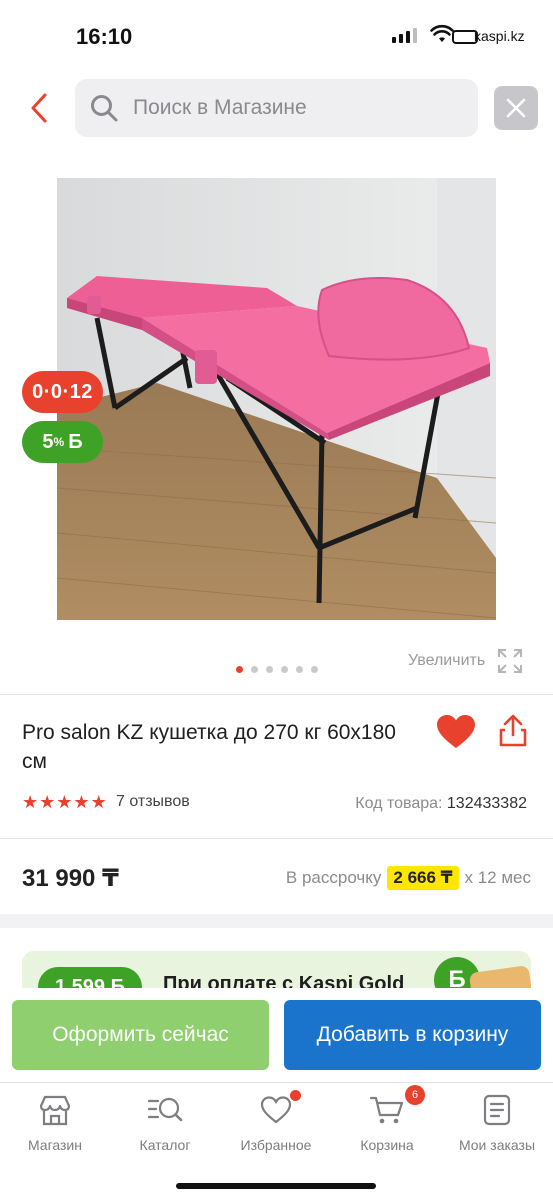  I want to click on bonus-badge: 5% Б, so click(62, 442).